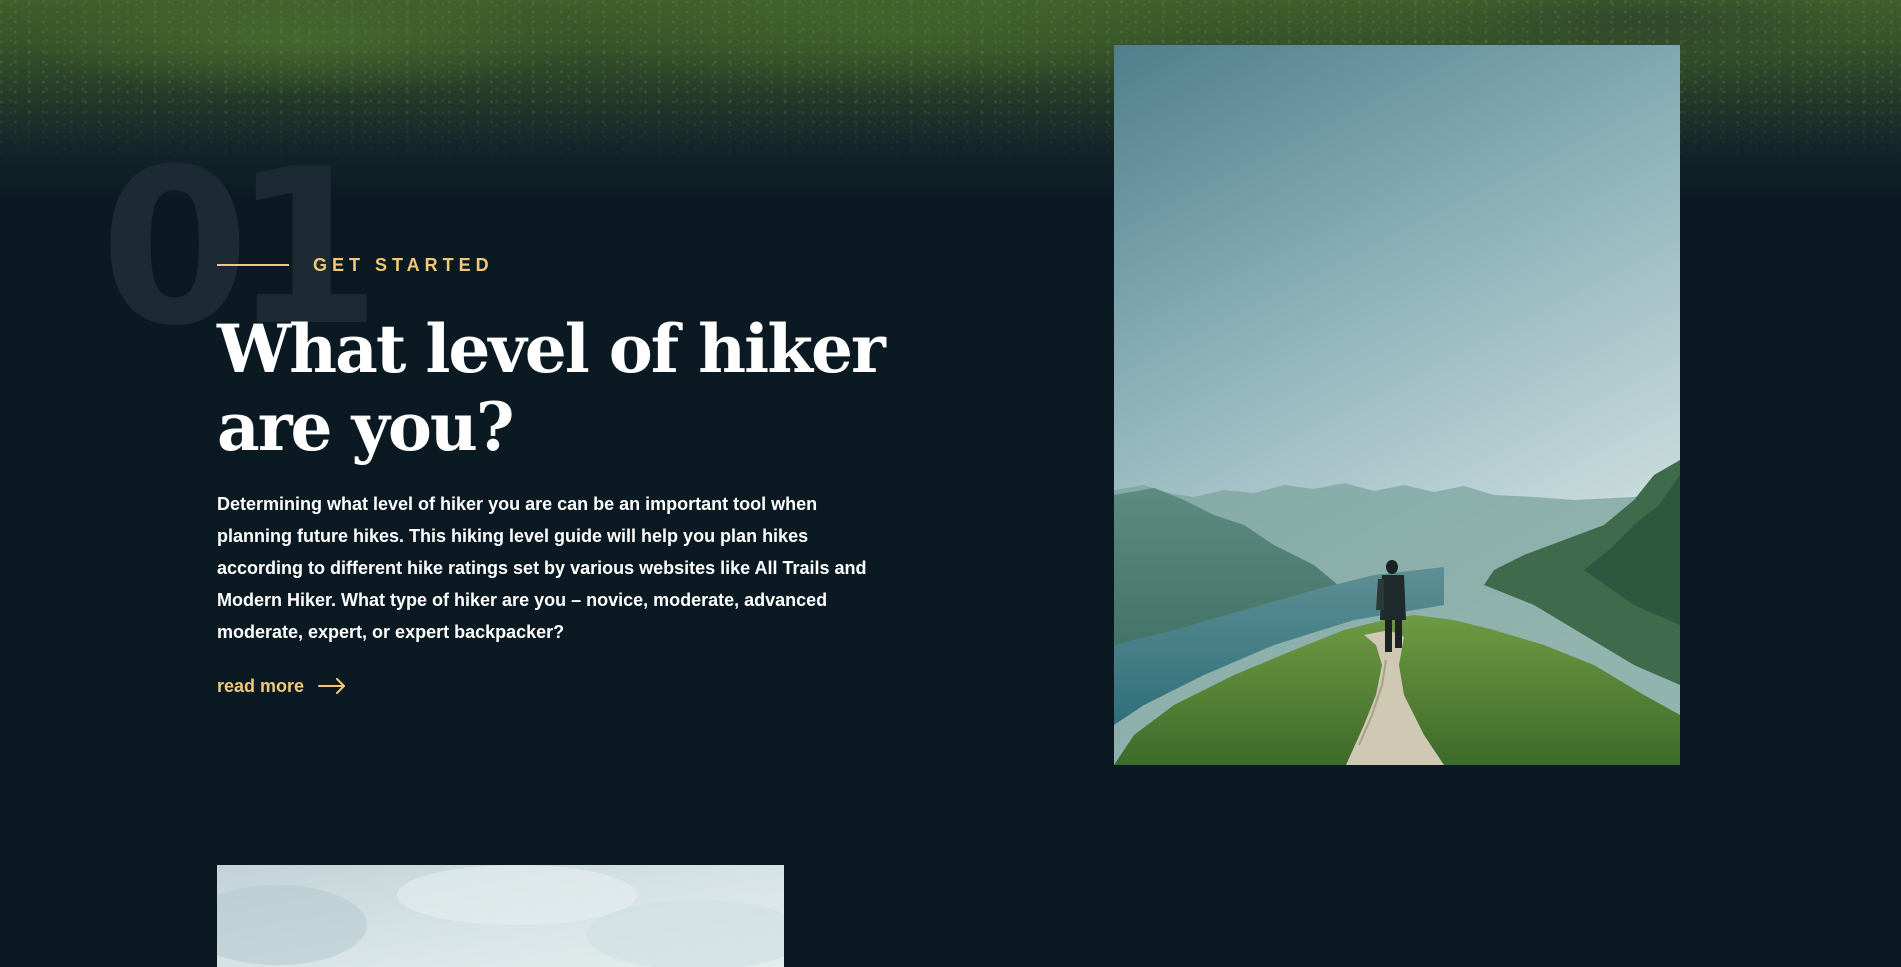 The image size is (1901, 967). What do you see at coordinates (403, 264) in the screenshot?
I see `eyebrow-label: GET STARTED` at bounding box center [403, 264].